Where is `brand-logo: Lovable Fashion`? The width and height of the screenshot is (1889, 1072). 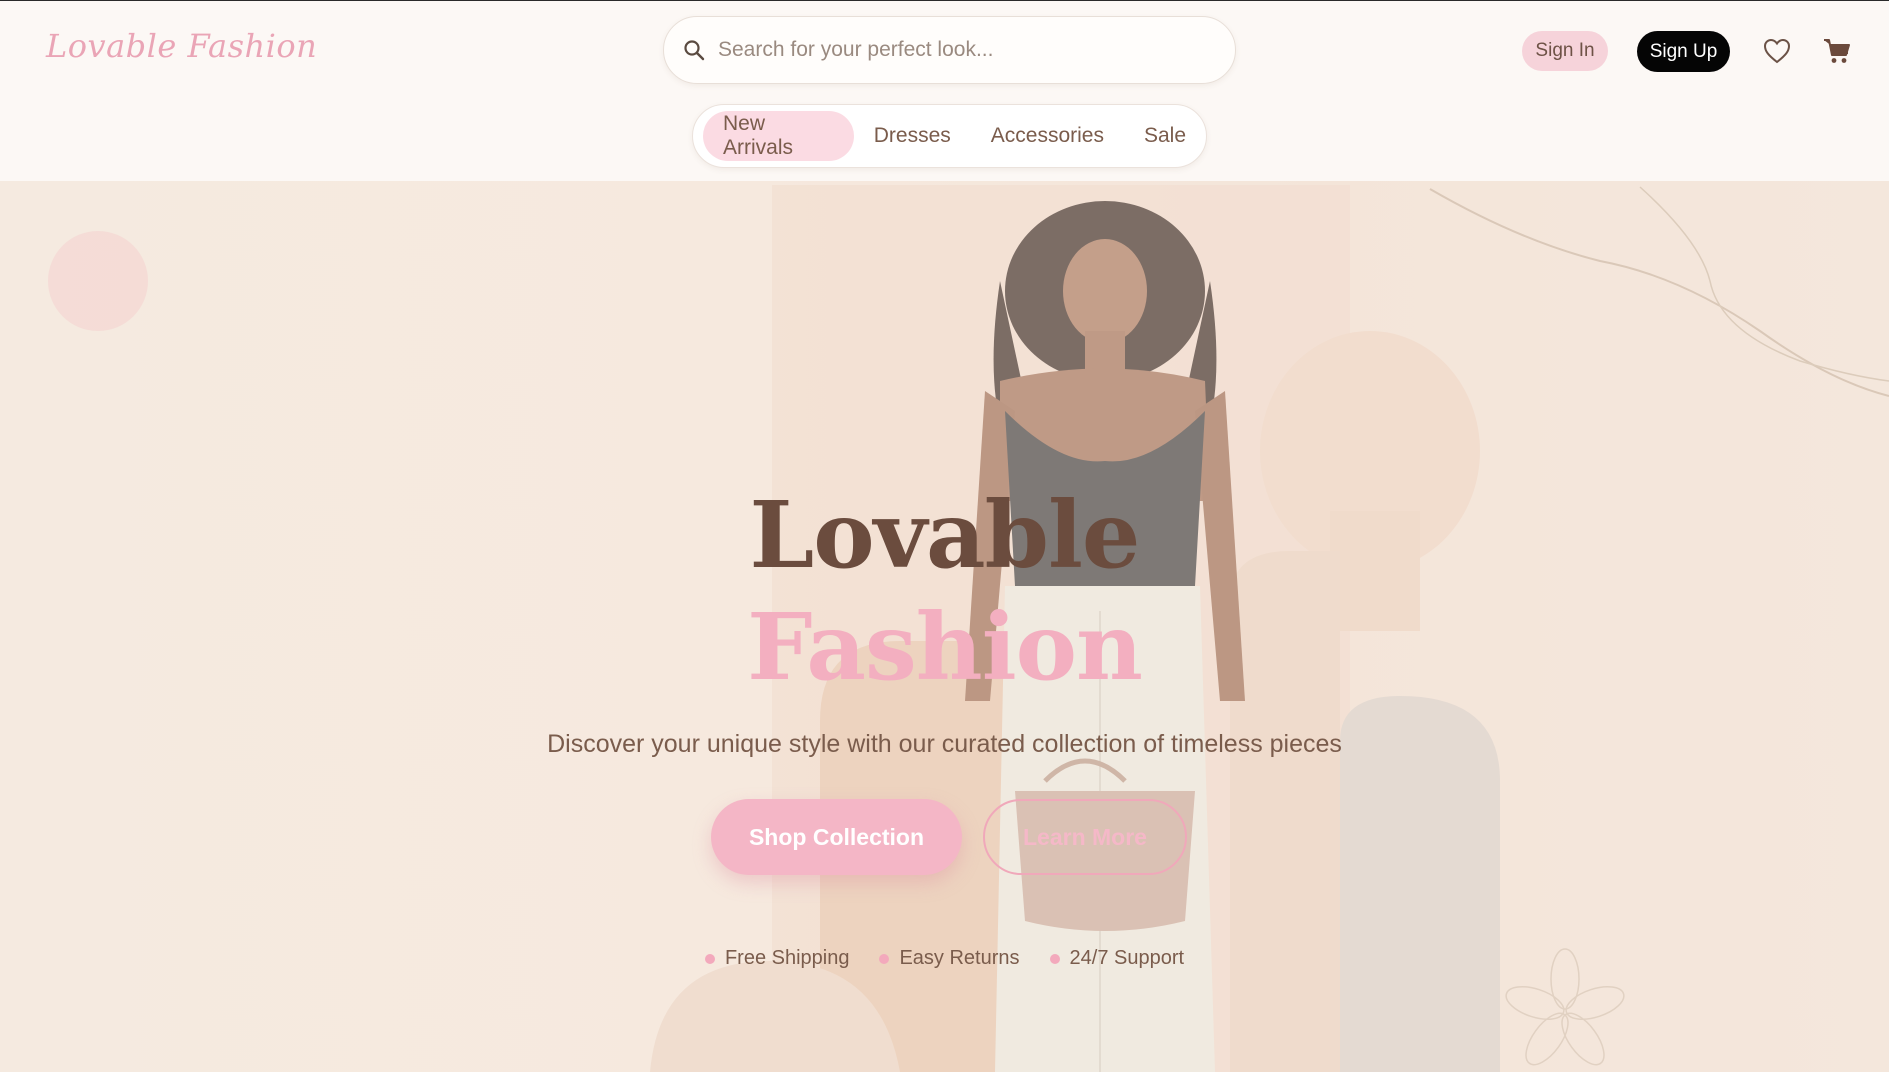 brand-logo: Lovable Fashion is located at coordinates (181, 46).